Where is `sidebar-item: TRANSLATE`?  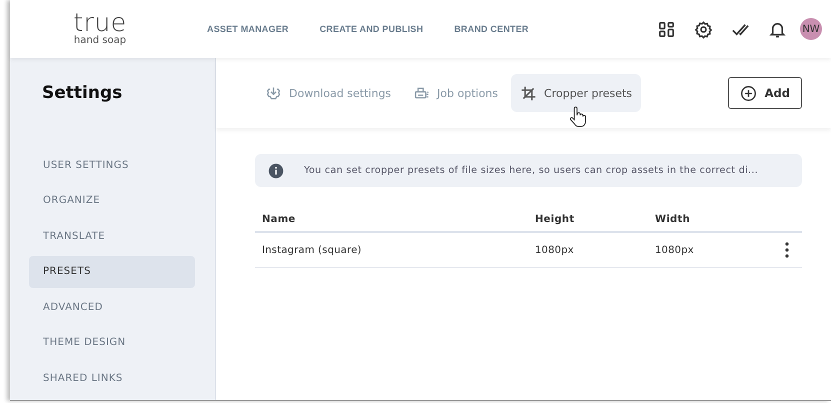
sidebar-item: TRANSLATE is located at coordinates (112, 236).